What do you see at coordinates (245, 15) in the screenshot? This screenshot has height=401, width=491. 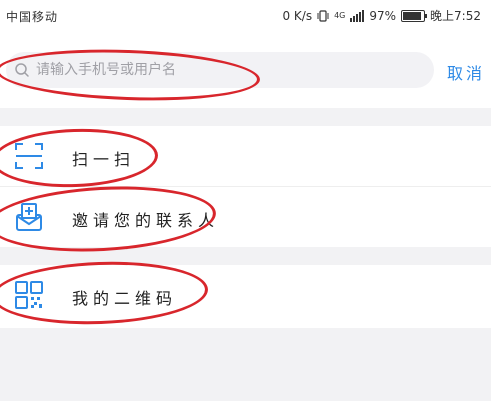 I see `status-bar: 中国移动 0 K/s 4G 97% 晚上7:52` at bounding box center [245, 15].